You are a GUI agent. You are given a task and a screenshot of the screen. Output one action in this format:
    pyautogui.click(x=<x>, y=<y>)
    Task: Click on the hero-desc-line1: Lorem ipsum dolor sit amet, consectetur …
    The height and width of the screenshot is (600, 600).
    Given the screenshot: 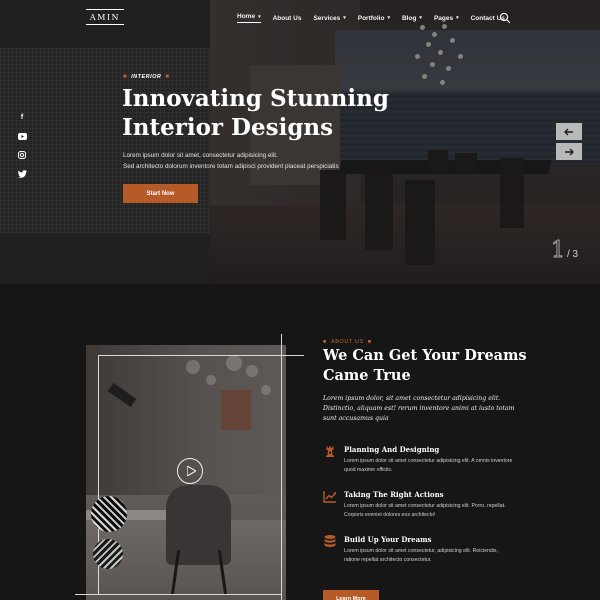 What is the action you would take?
    pyautogui.click(x=200, y=155)
    